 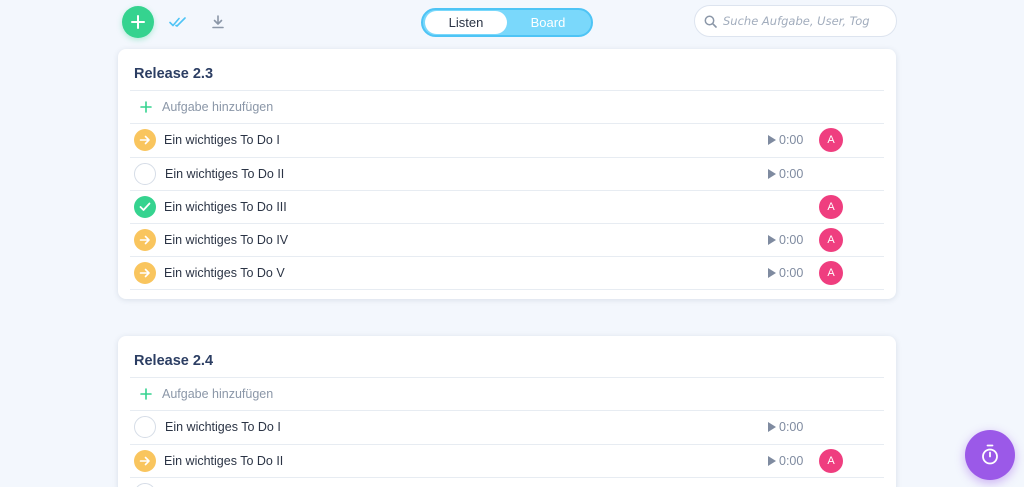 I want to click on search-box, so click(x=795, y=21).